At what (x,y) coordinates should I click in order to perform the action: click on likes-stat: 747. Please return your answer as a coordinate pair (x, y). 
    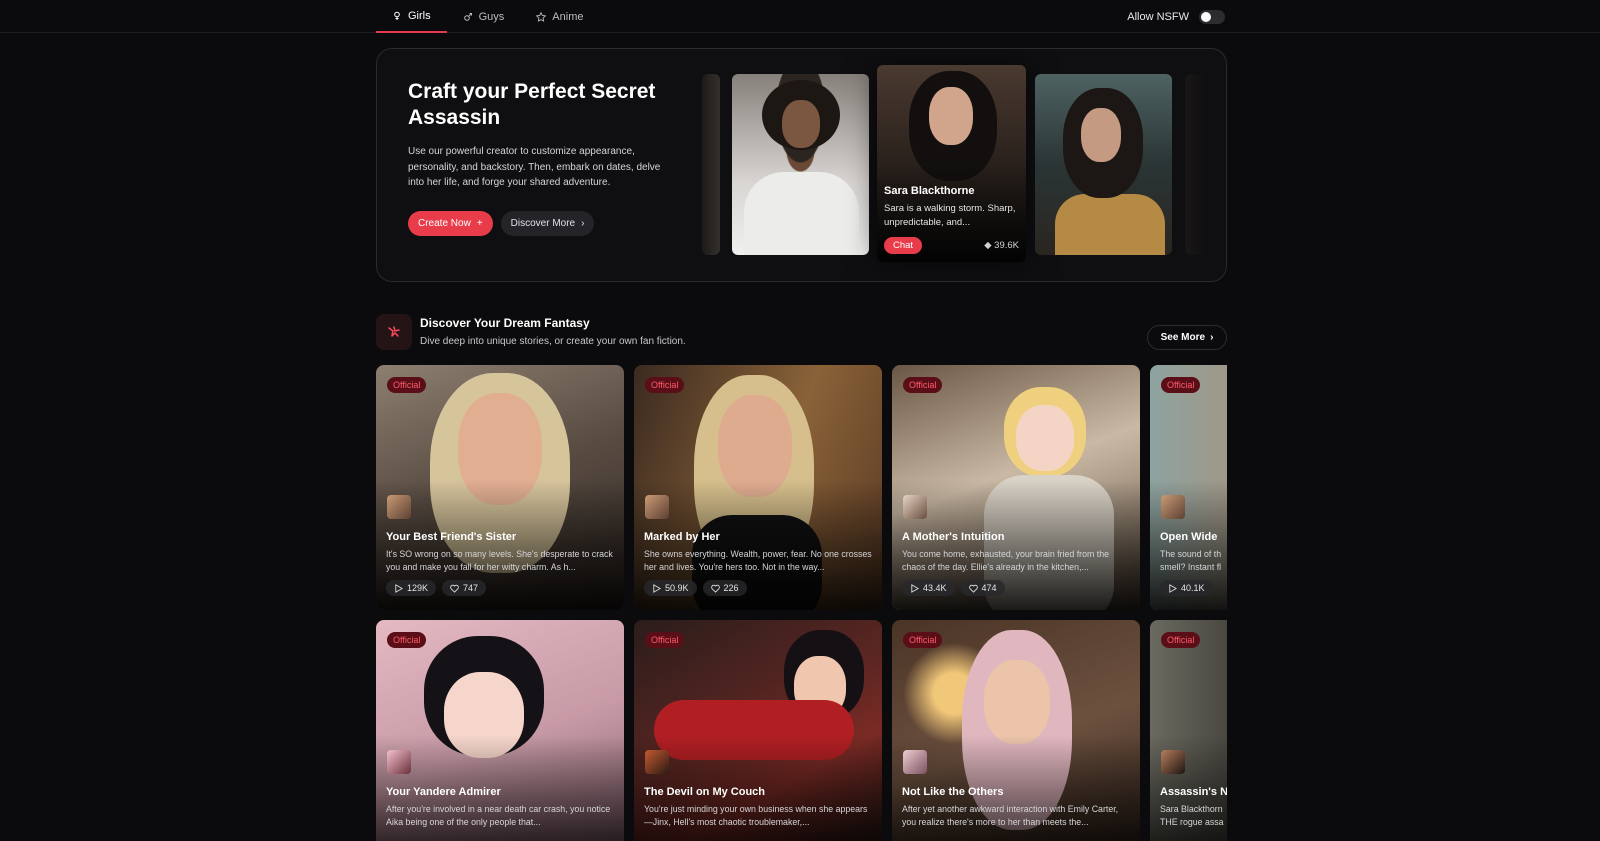
    Looking at the image, I should click on (464, 588).